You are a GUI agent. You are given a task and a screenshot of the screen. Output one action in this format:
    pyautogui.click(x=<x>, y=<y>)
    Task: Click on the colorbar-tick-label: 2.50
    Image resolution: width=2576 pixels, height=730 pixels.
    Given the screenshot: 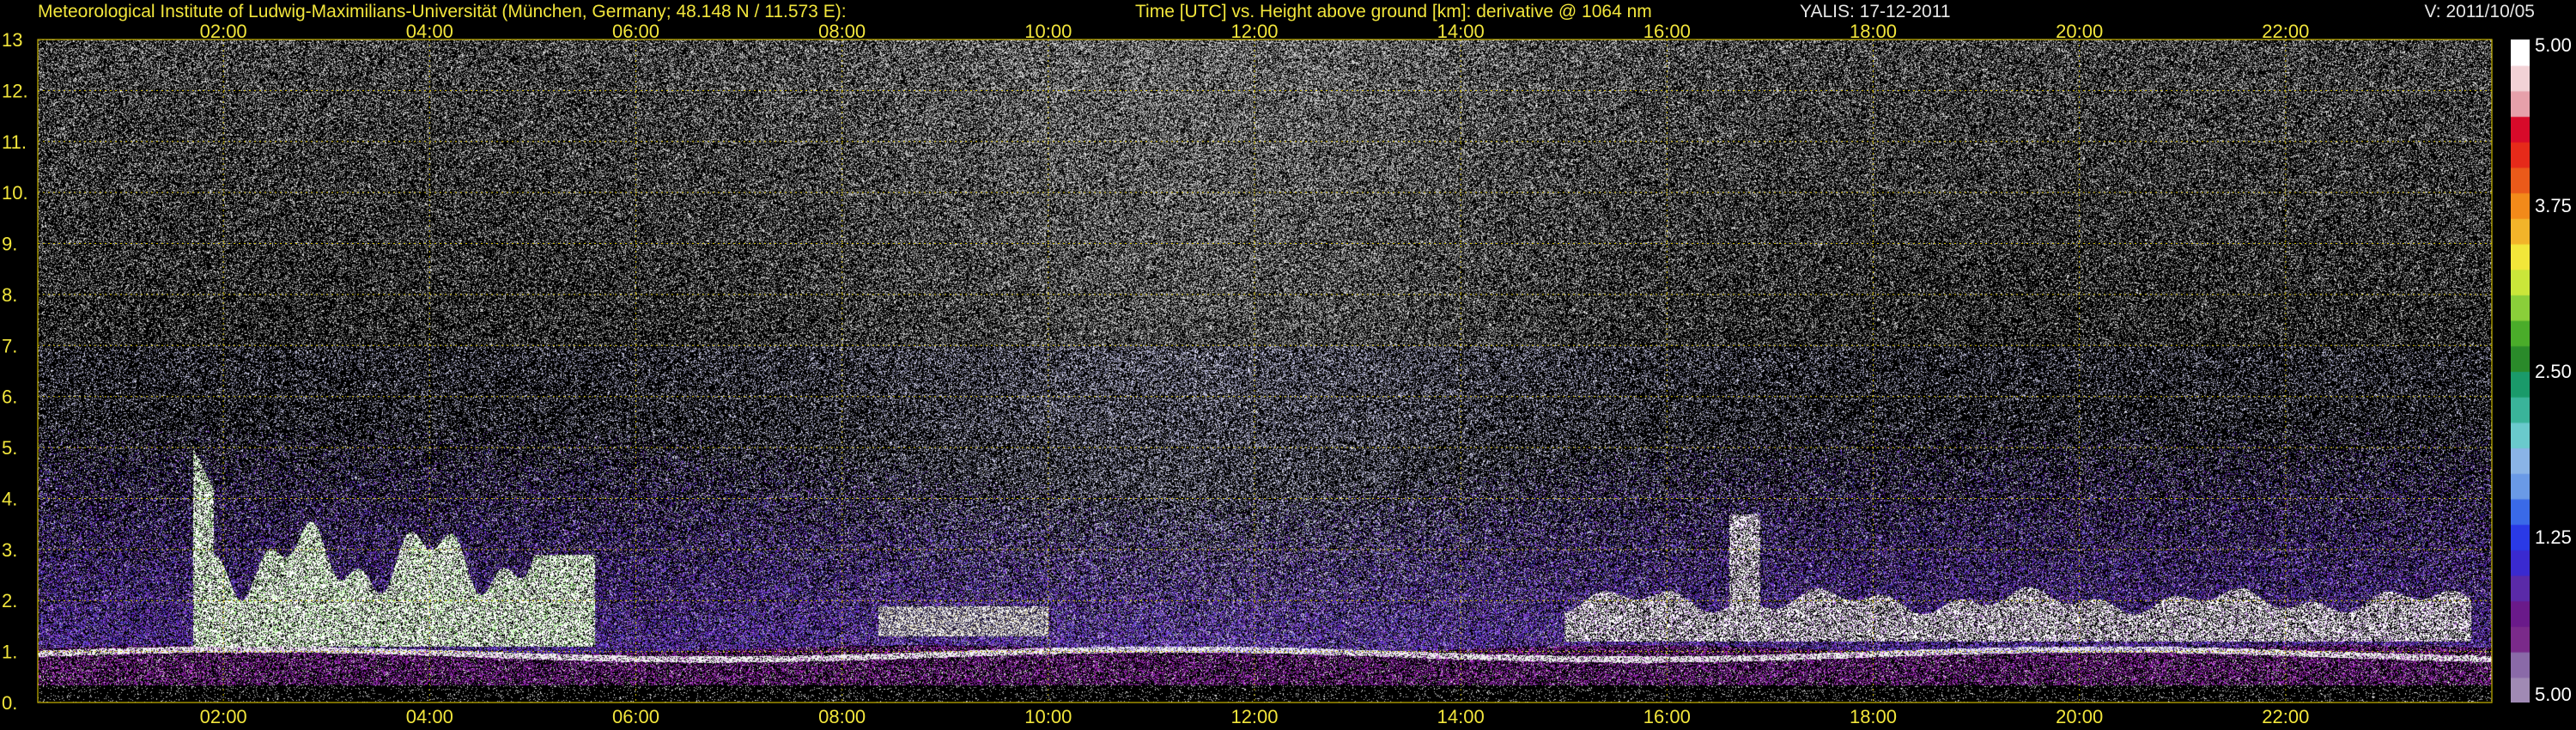 What is the action you would take?
    pyautogui.click(x=2553, y=371)
    